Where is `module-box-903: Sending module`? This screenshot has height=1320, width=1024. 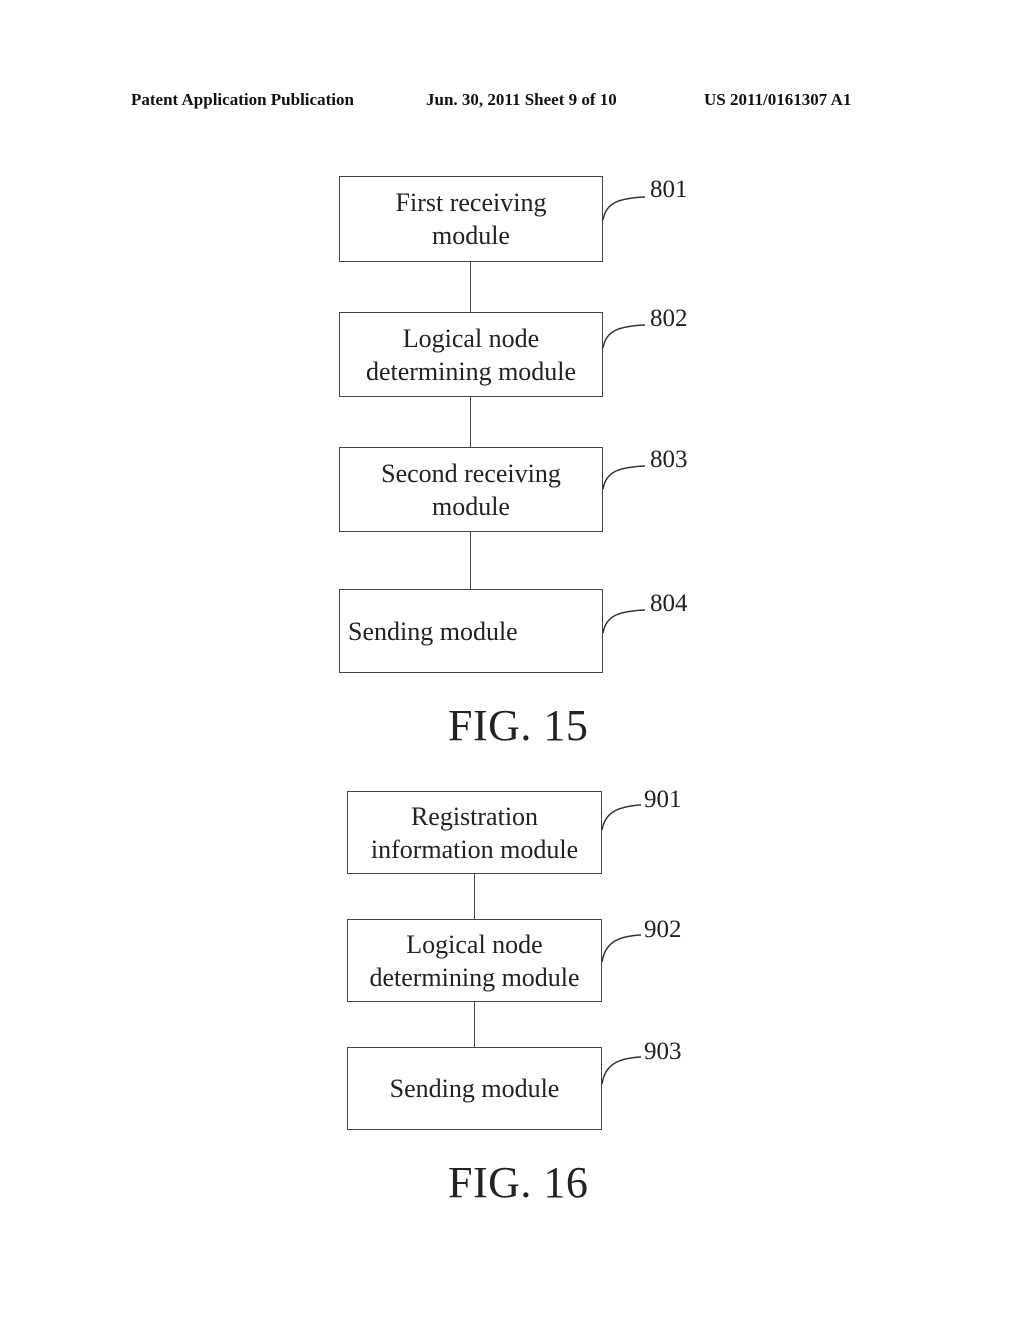
module-box-903: Sending module is located at coordinates (474, 1088).